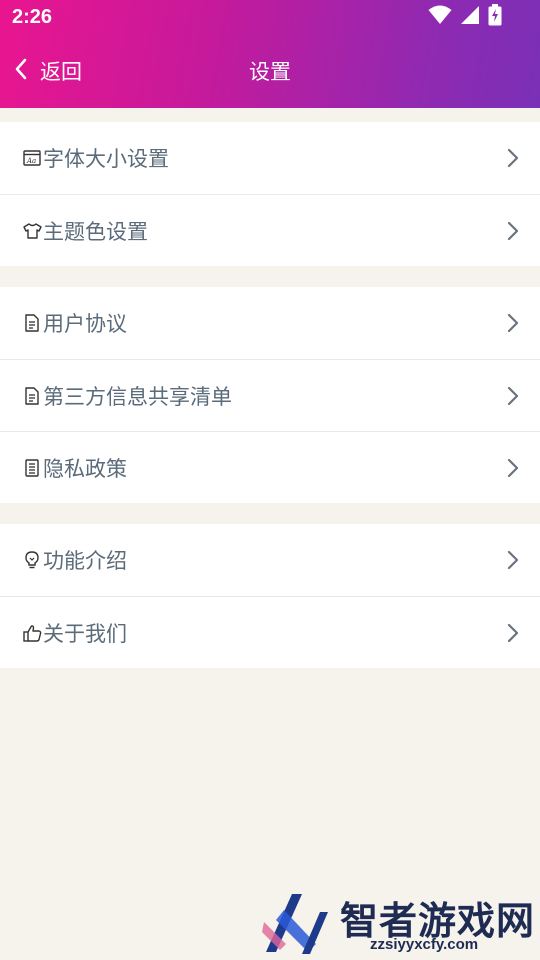 This screenshot has height=960, width=540. I want to click on page-title: 设置, so click(270, 72).